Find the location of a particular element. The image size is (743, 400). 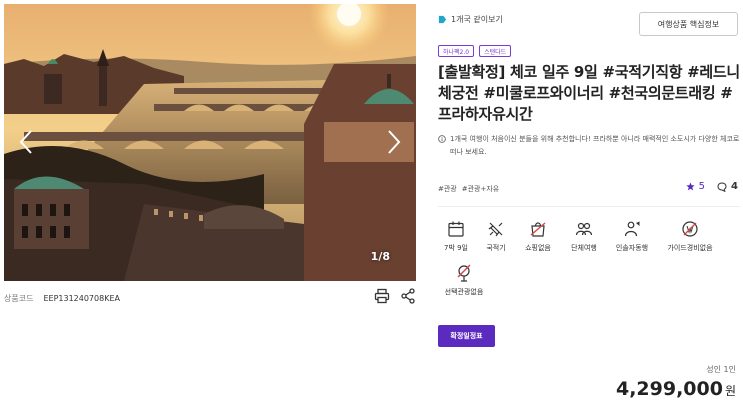

price-unit: 원 is located at coordinates (730, 391).